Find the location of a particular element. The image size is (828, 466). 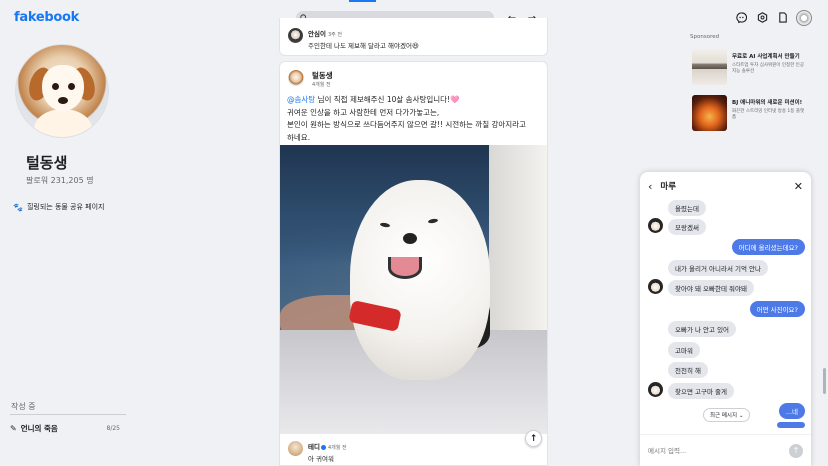

post-line-2: 귀여운 인상을 하고 사람한테 먼저 다가가놓고는, is located at coordinates (363, 112).